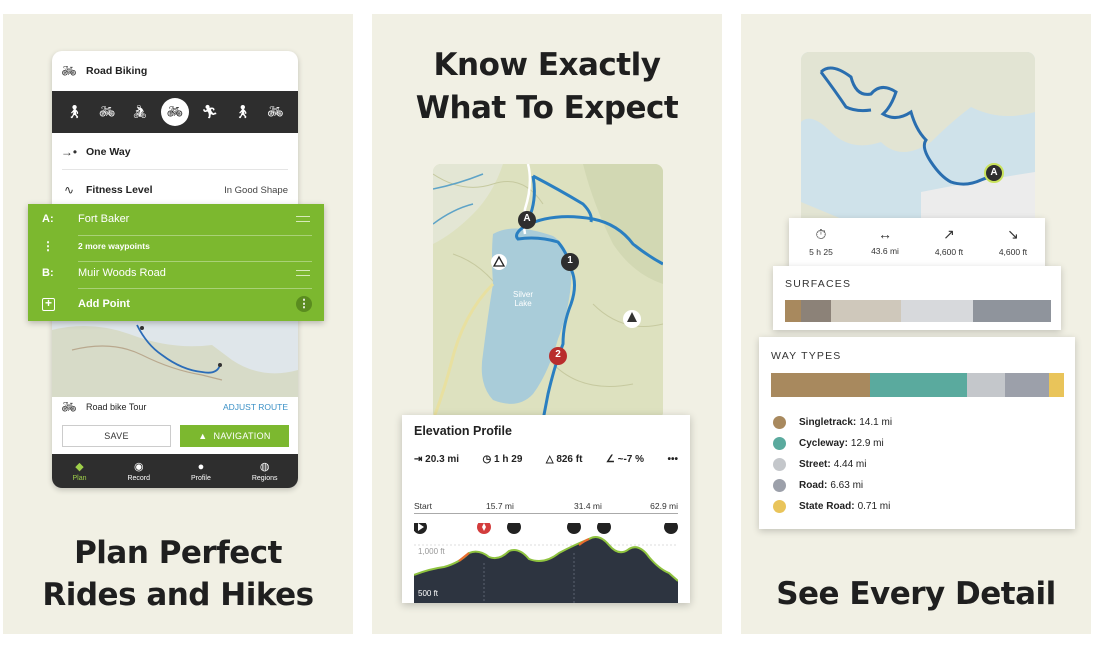 The image size is (1098, 648). Describe the element at coordinates (175, 471) in the screenshot. I see `bottom-tab-bar: ◆ Plan ◉ Record ● Profile ◍ Regions` at that location.